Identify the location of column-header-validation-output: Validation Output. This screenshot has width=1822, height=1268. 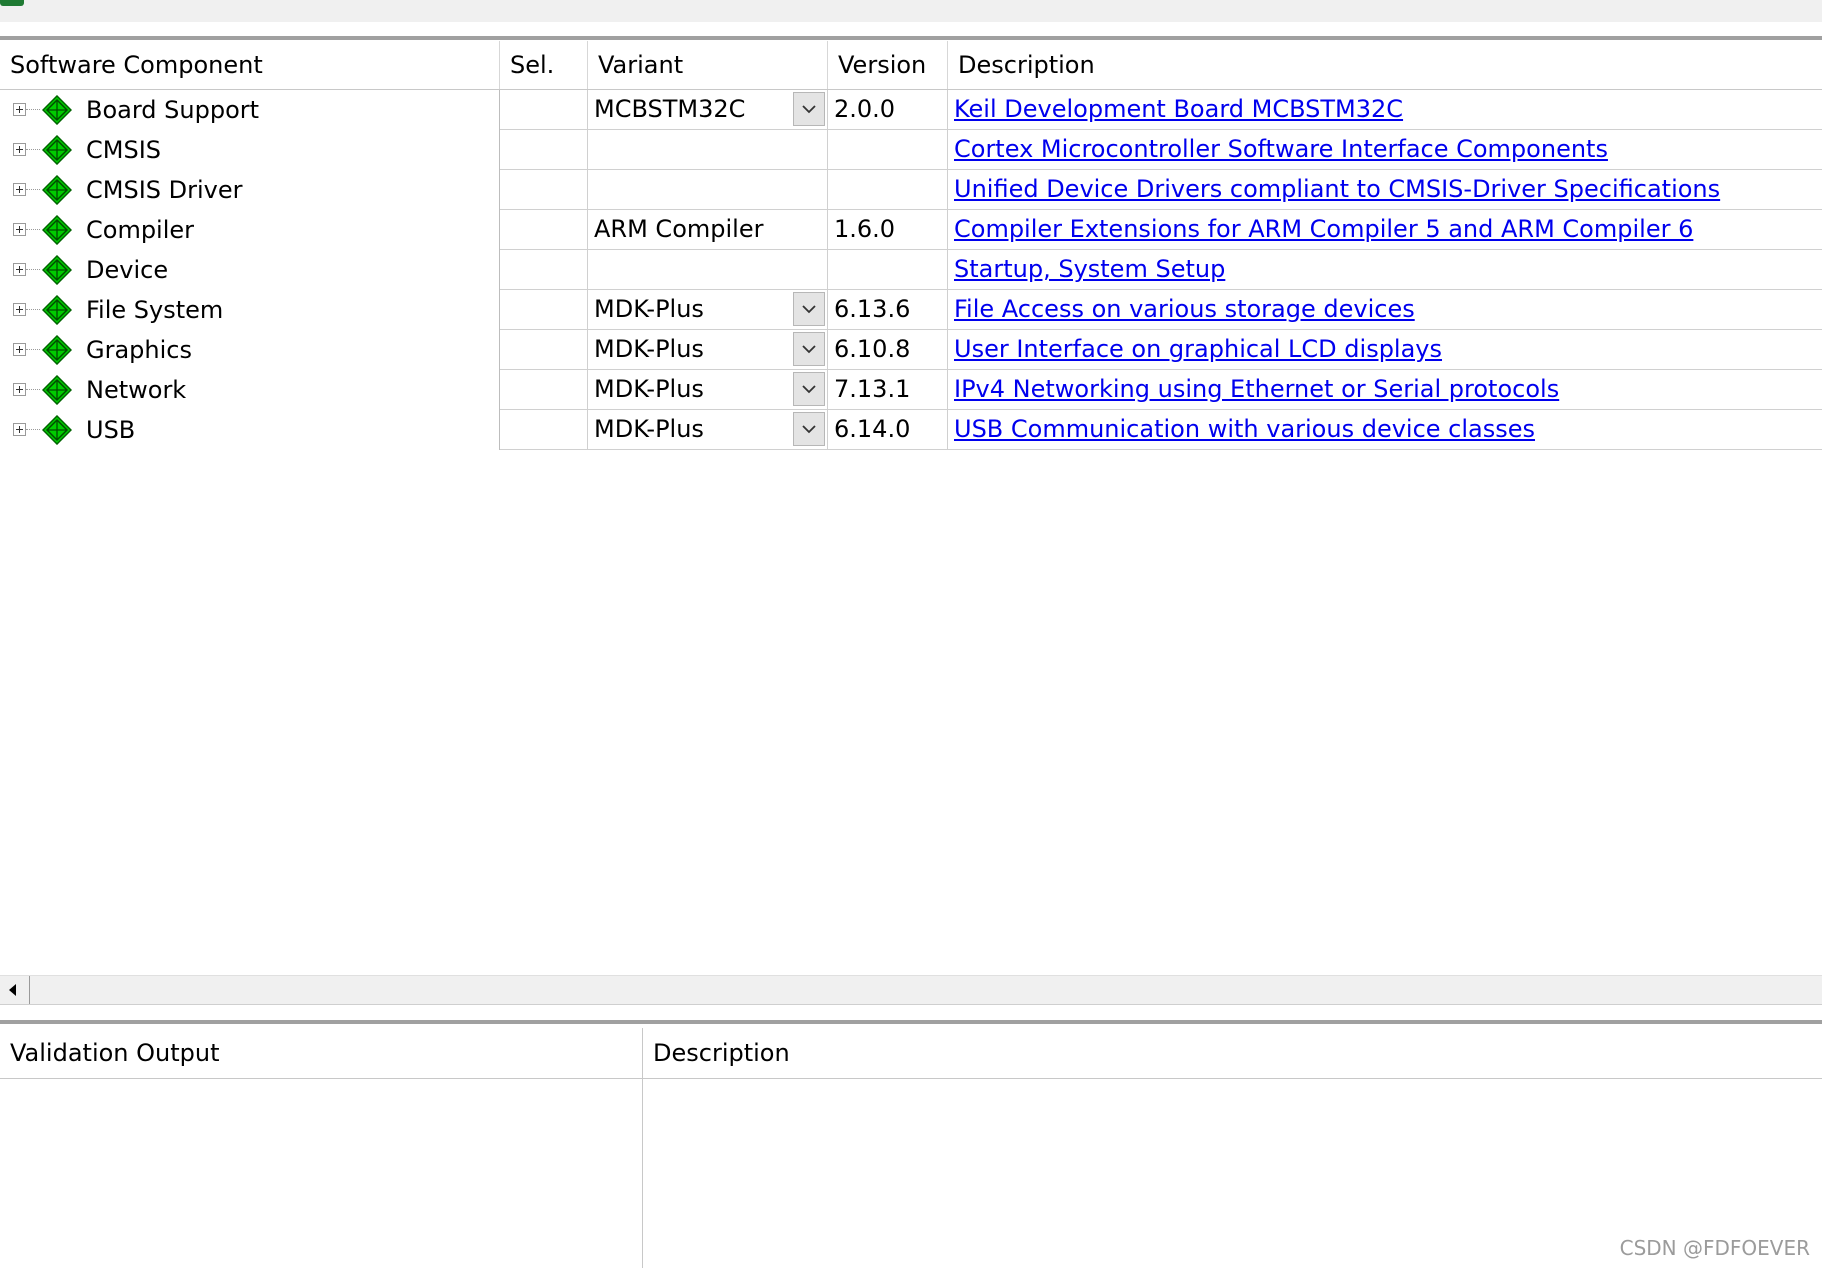
(321, 1053).